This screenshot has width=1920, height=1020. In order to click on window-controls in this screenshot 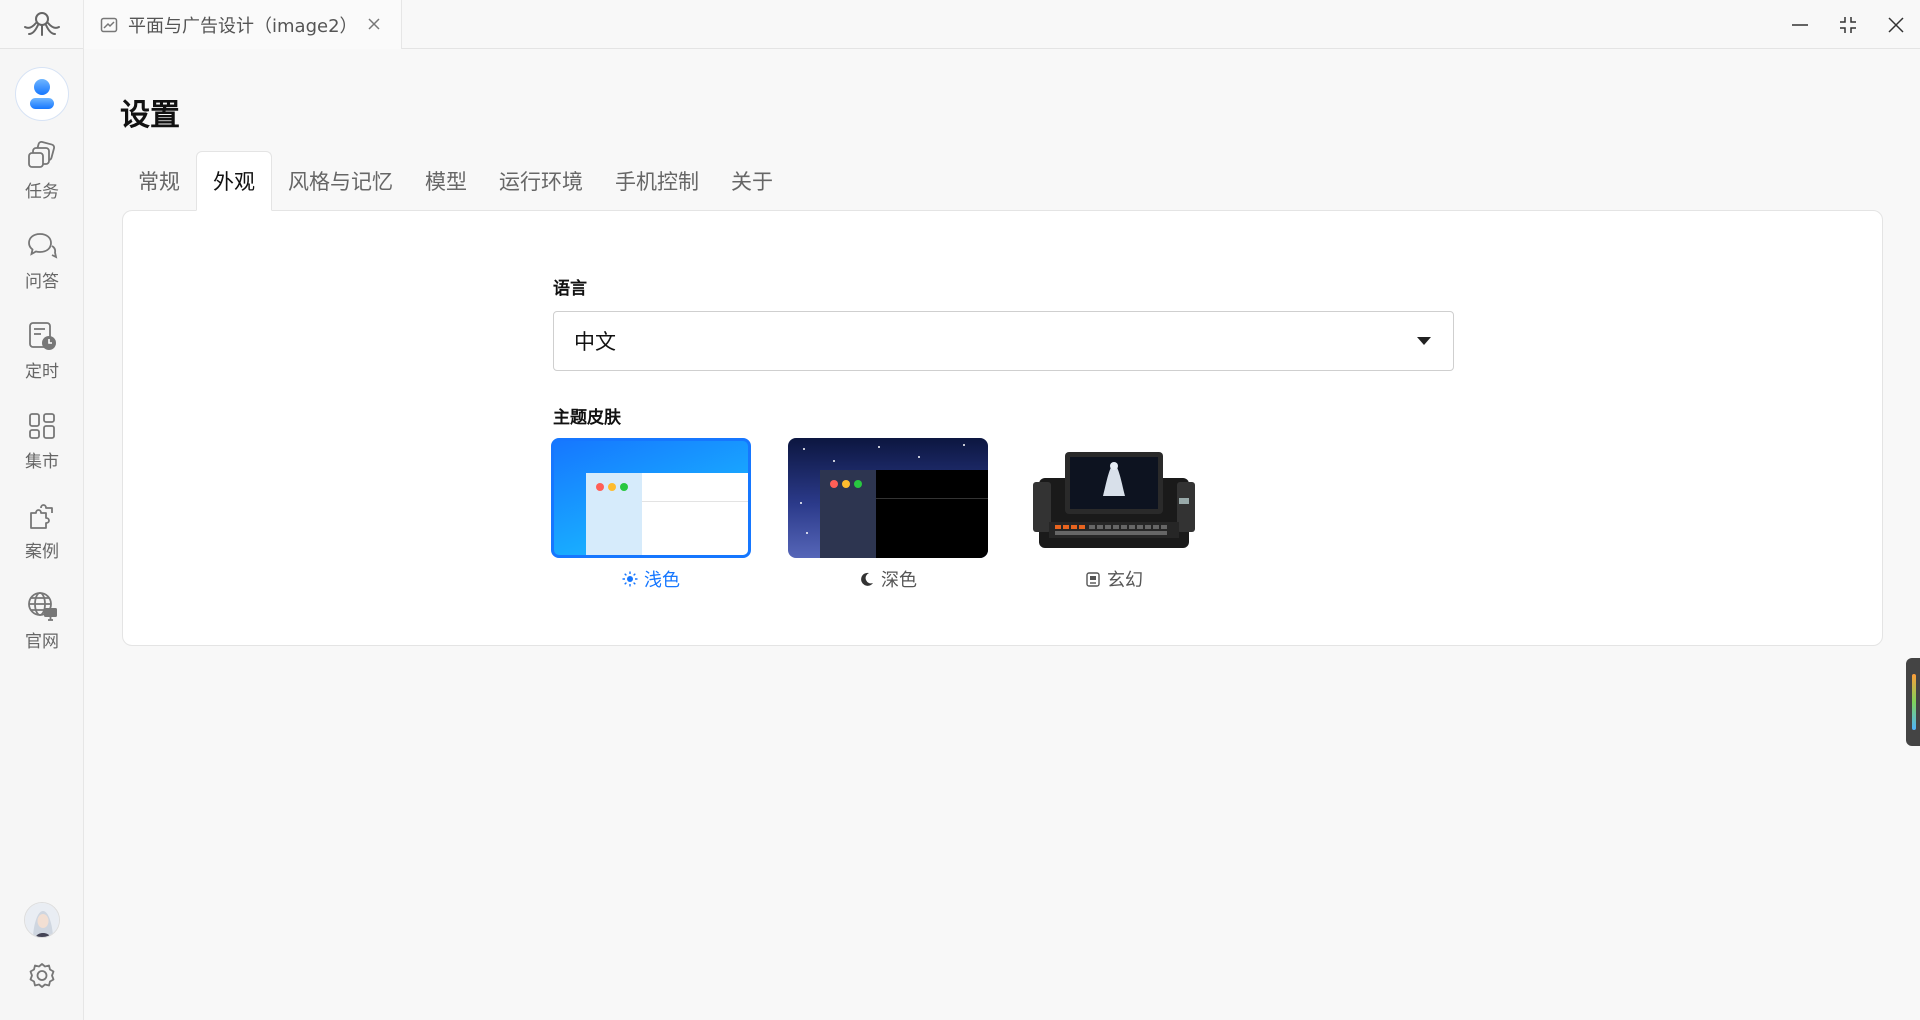, I will do `click(1848, 24)`.